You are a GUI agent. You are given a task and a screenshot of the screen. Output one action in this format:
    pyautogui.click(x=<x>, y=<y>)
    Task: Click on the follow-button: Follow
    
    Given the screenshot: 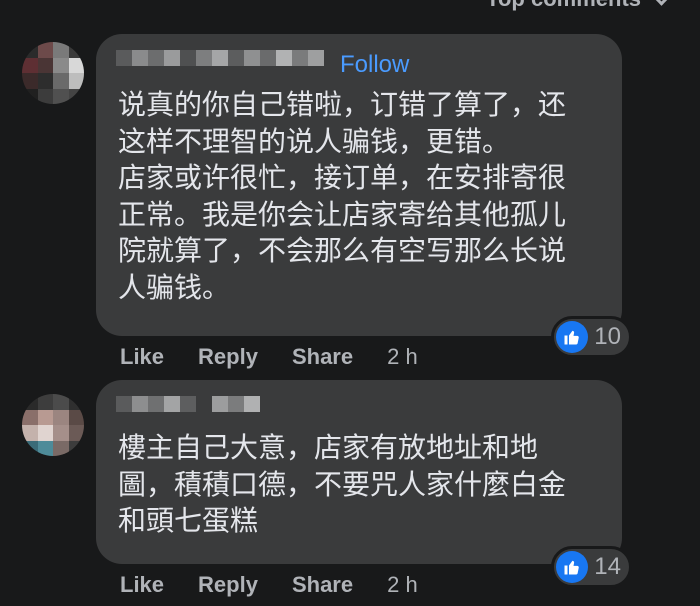 What is the action you would take?
    pyautogui.click(x=374, y=65)
    